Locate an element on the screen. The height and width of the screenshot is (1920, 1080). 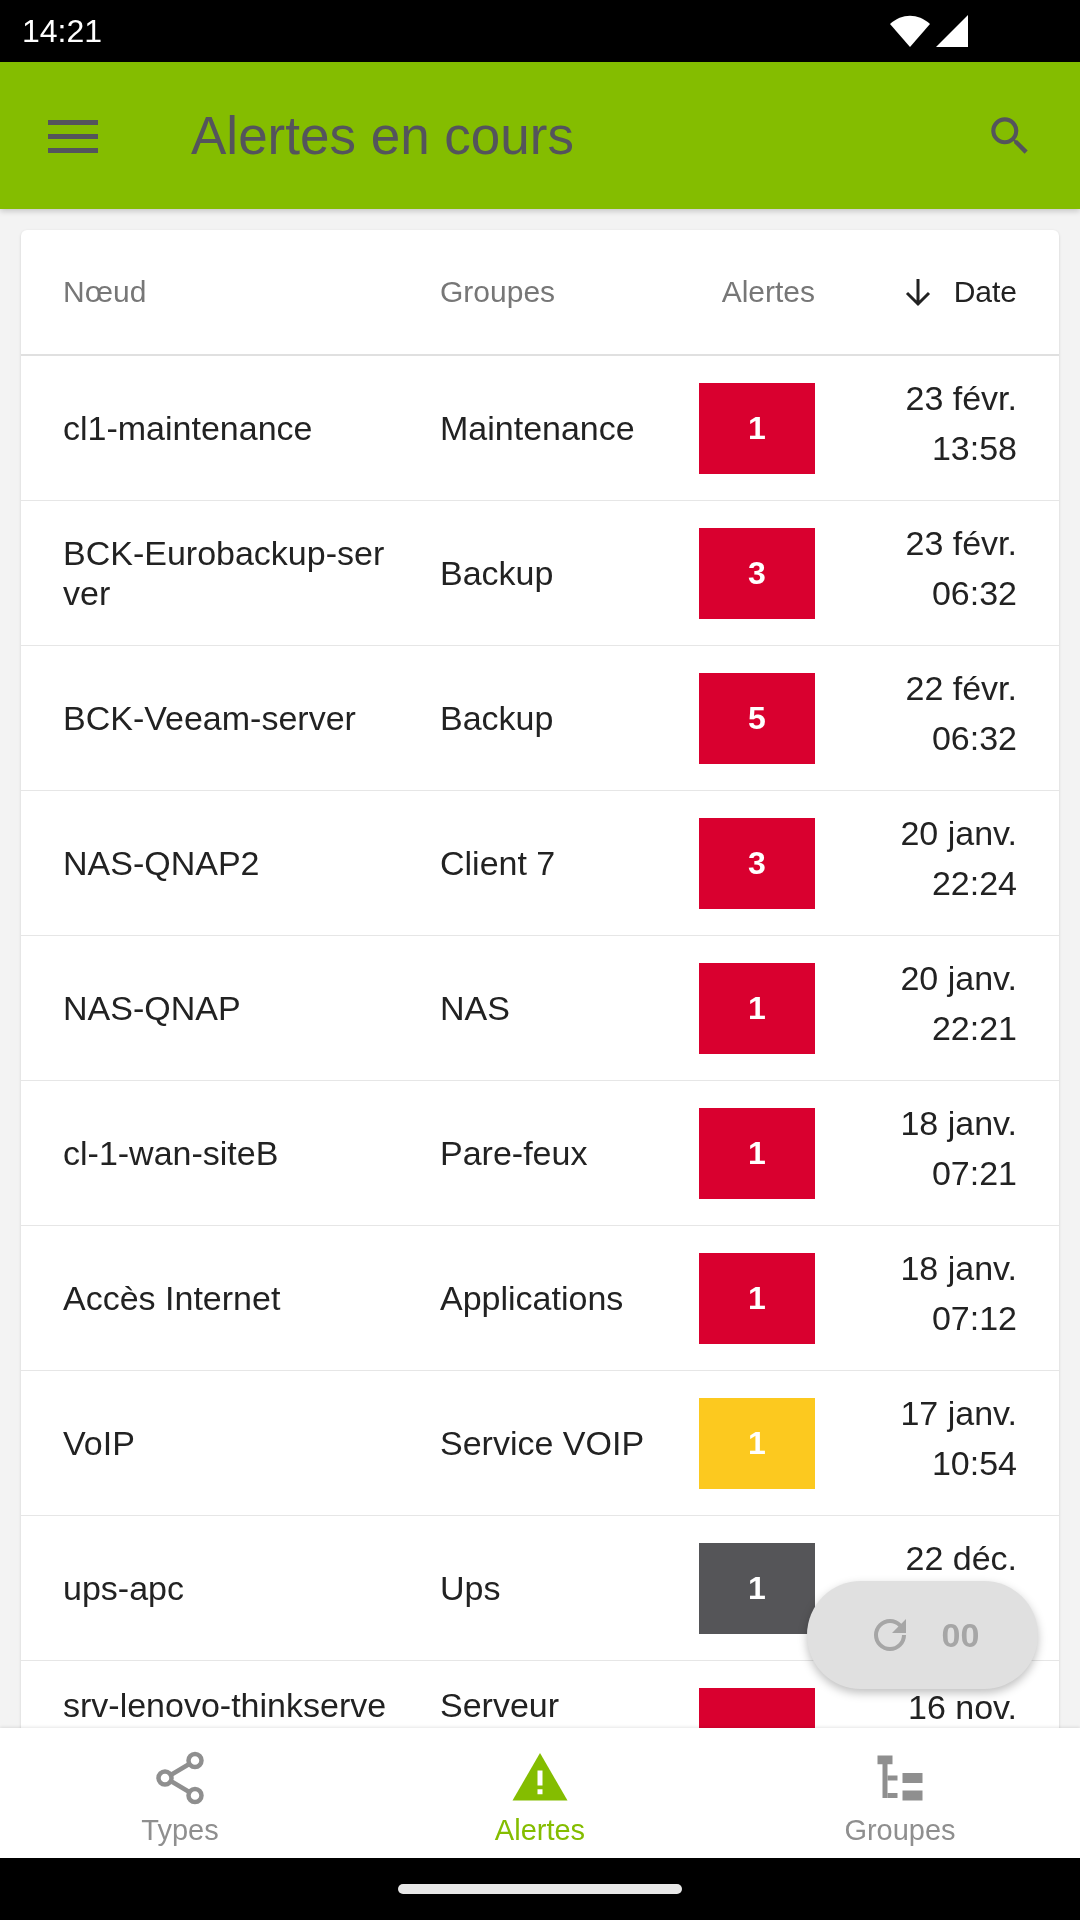
alert-row: NAS-QNAP2 Client 7 3 20 janv. 22:24 is located at coordinates (540, 863).